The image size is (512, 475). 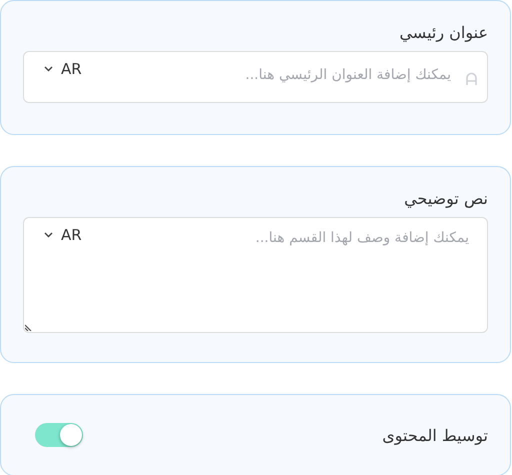 I want to click on resize-handle-icon, so click(x=29, y=326).